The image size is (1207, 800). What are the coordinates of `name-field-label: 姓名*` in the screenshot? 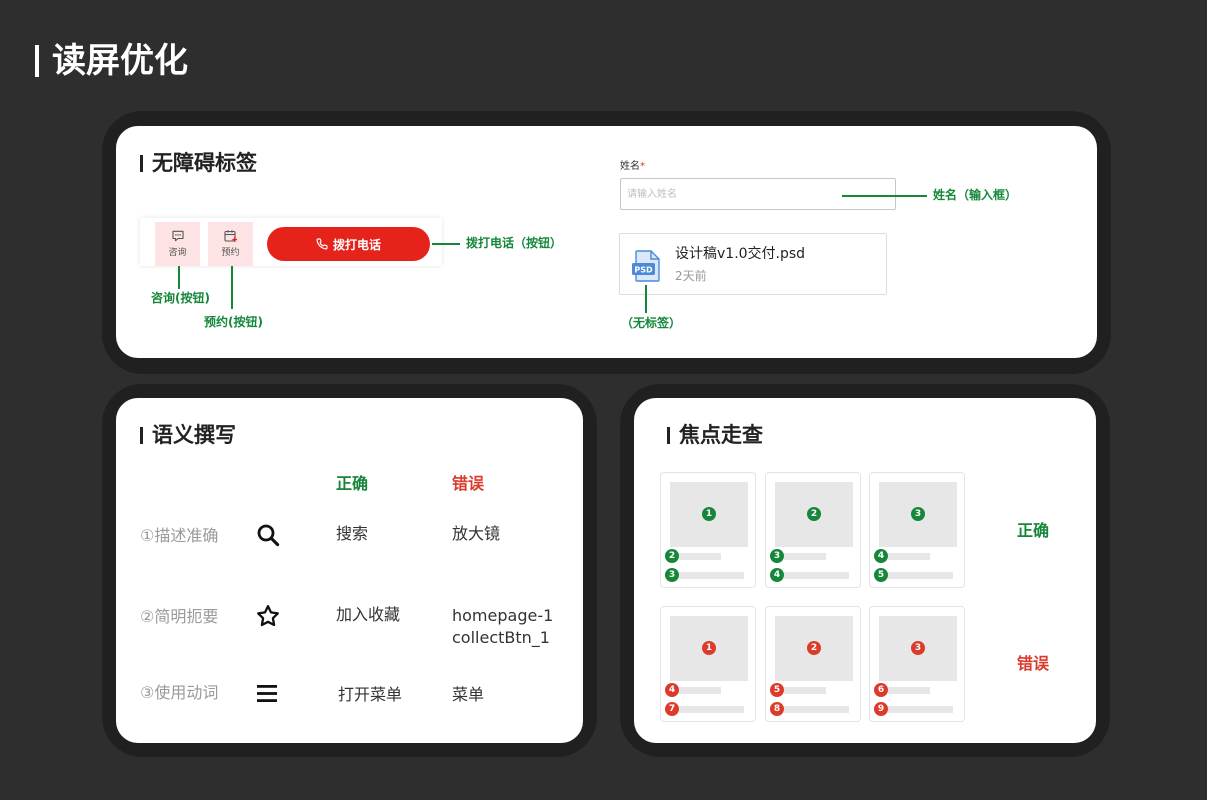 It's located at (632, 167).